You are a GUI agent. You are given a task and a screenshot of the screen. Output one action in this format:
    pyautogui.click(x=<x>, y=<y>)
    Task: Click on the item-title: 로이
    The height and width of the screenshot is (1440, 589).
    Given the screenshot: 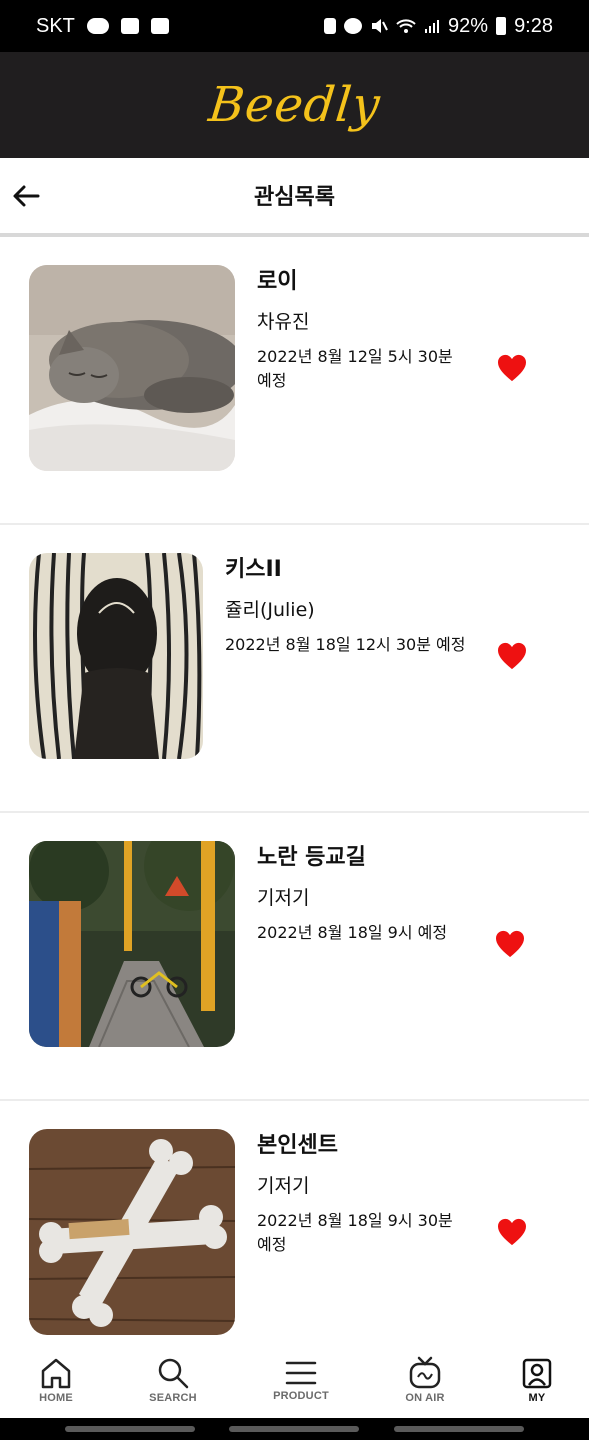 What is the action you would take?
    pyautogui.click(x=277, y=281)
    